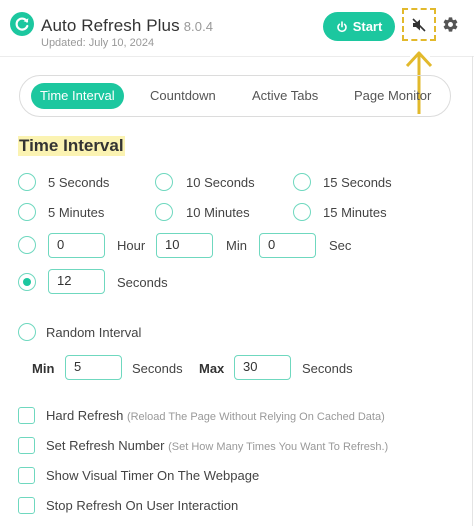 The height and width of the screenshot is (526, 474). What do you see at coordinates (357, 182) in the screenshot?
I see `preset-label: 15 Seconds` at bounding box center [357, 182].